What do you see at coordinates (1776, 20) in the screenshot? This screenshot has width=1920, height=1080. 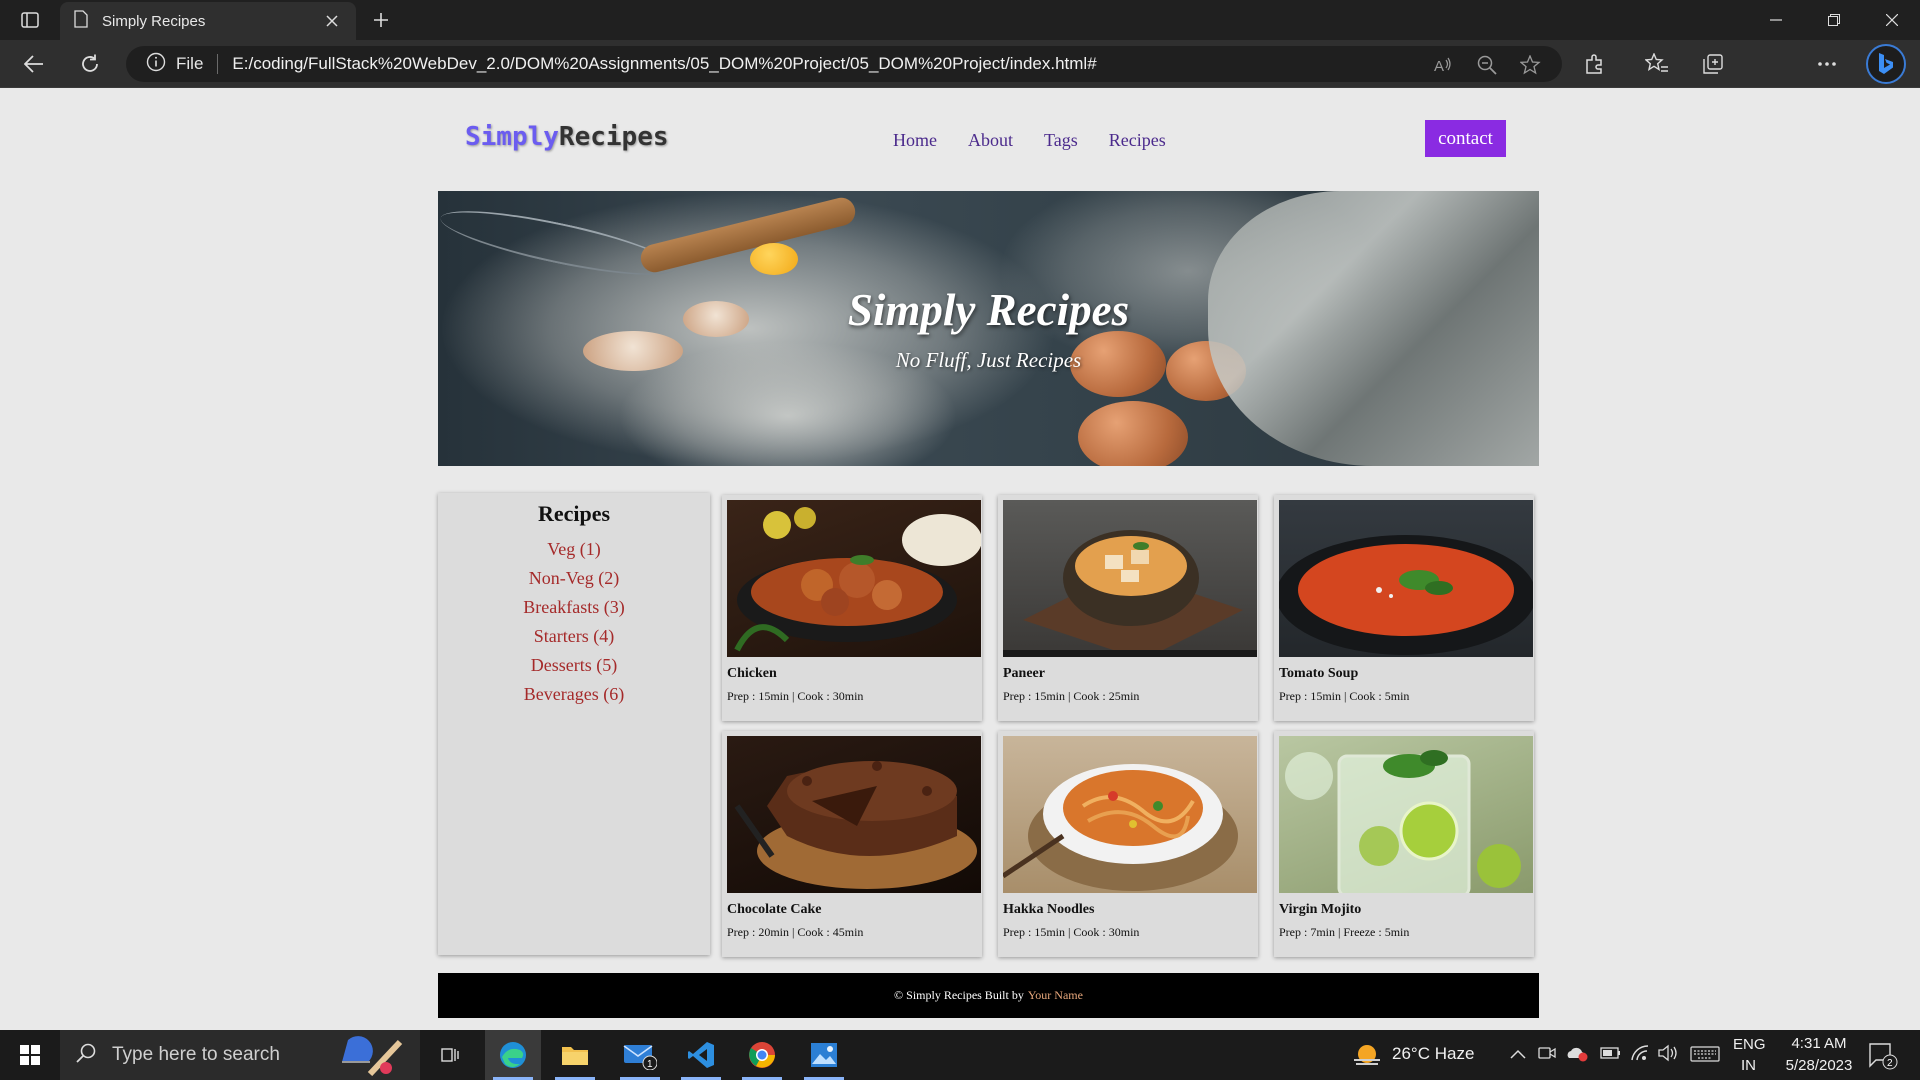 I see `minimize-icon` at bounding box center [1776, 20].